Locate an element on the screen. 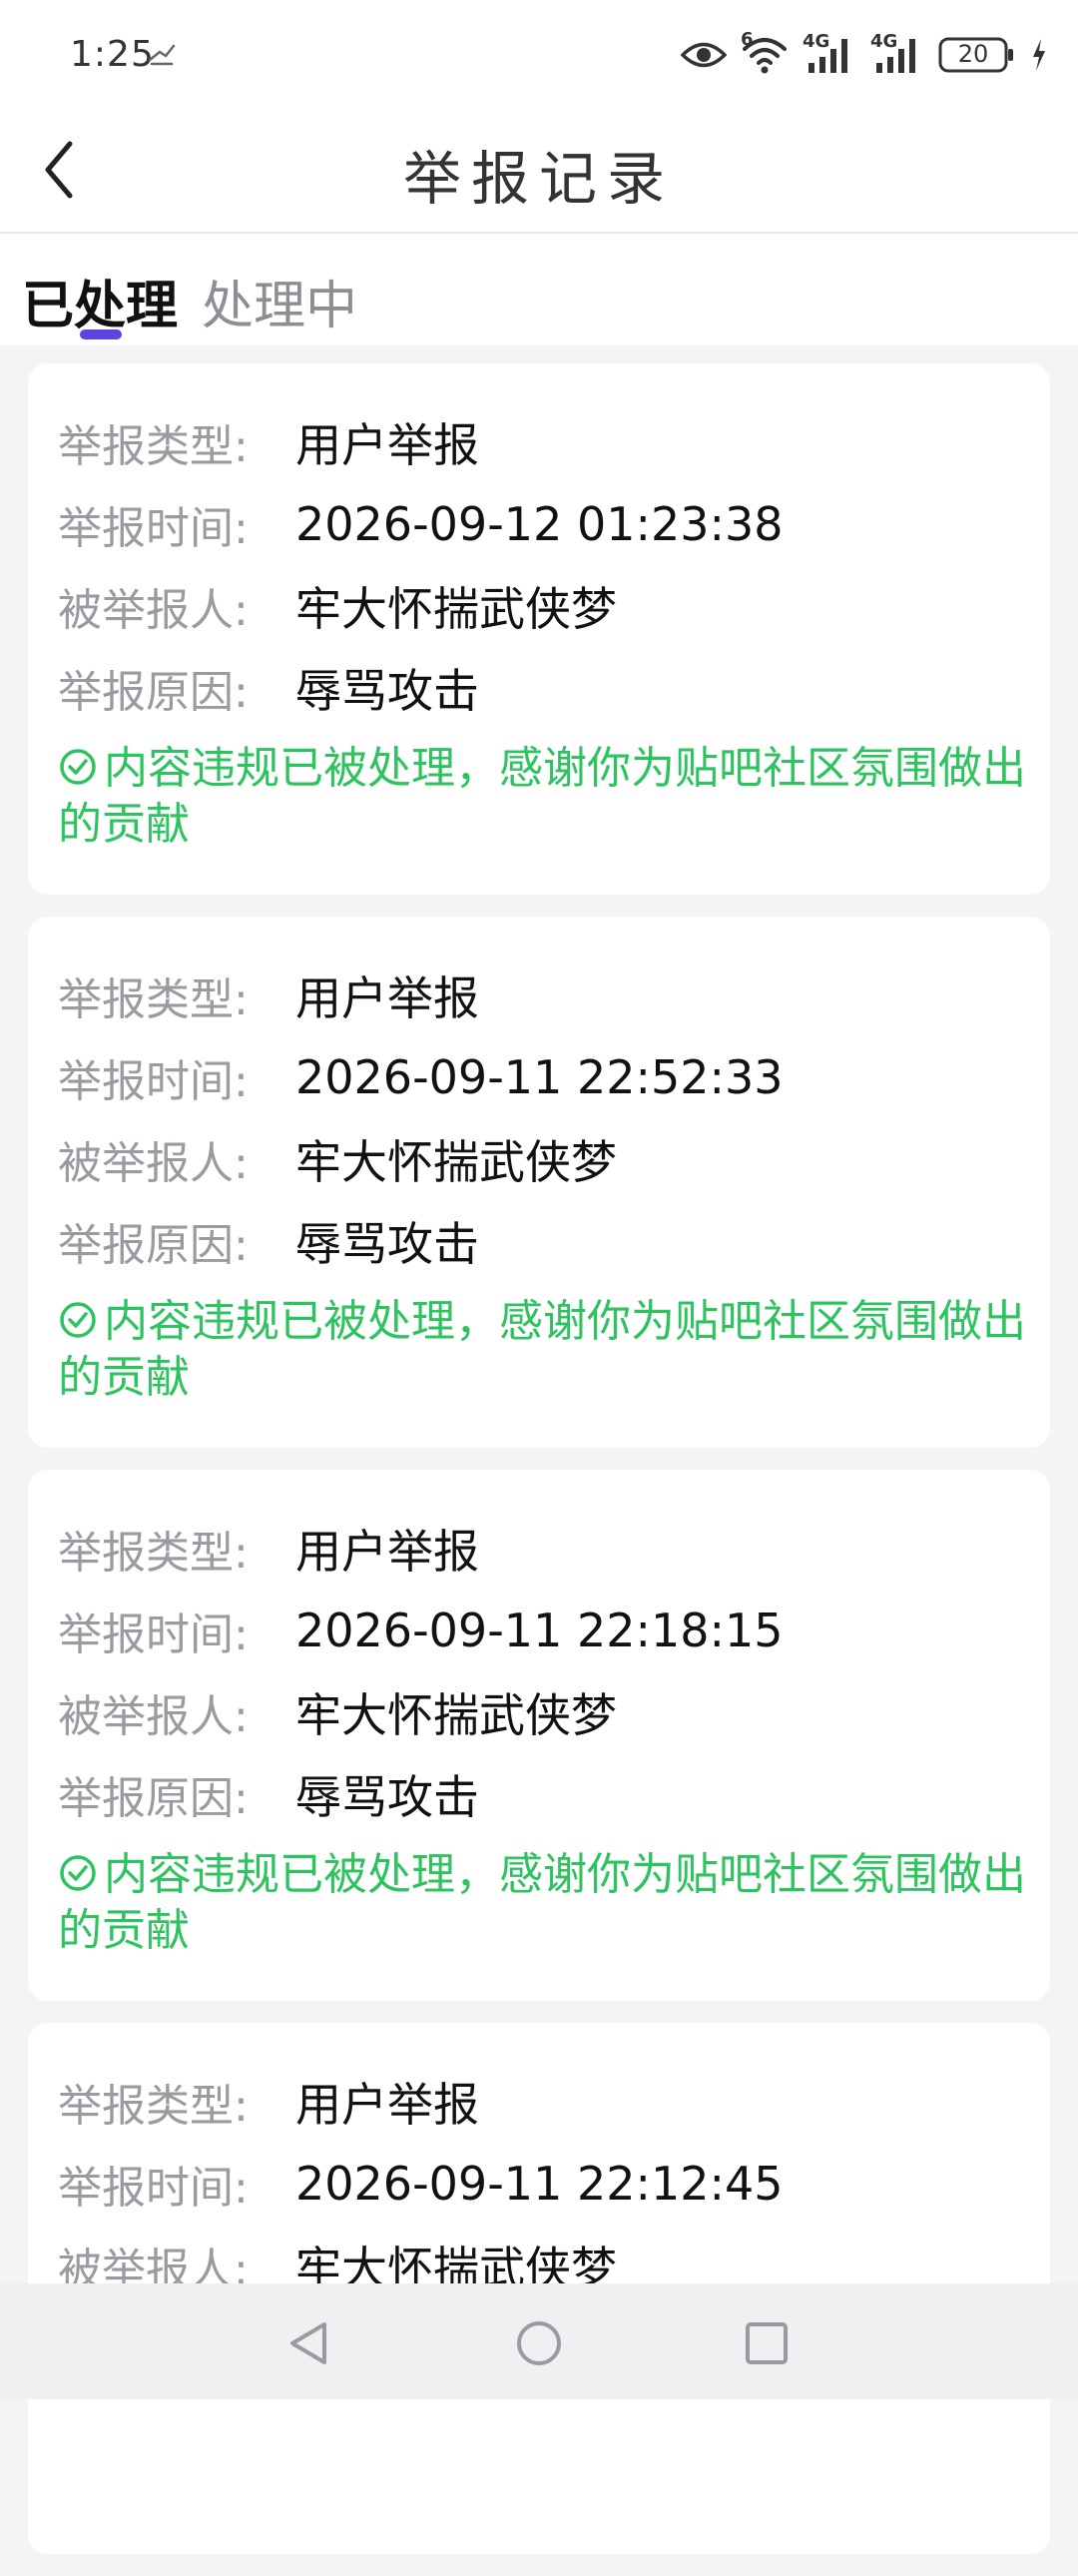  signal-indicator-2: 4G is located at coordinates (897, 53).